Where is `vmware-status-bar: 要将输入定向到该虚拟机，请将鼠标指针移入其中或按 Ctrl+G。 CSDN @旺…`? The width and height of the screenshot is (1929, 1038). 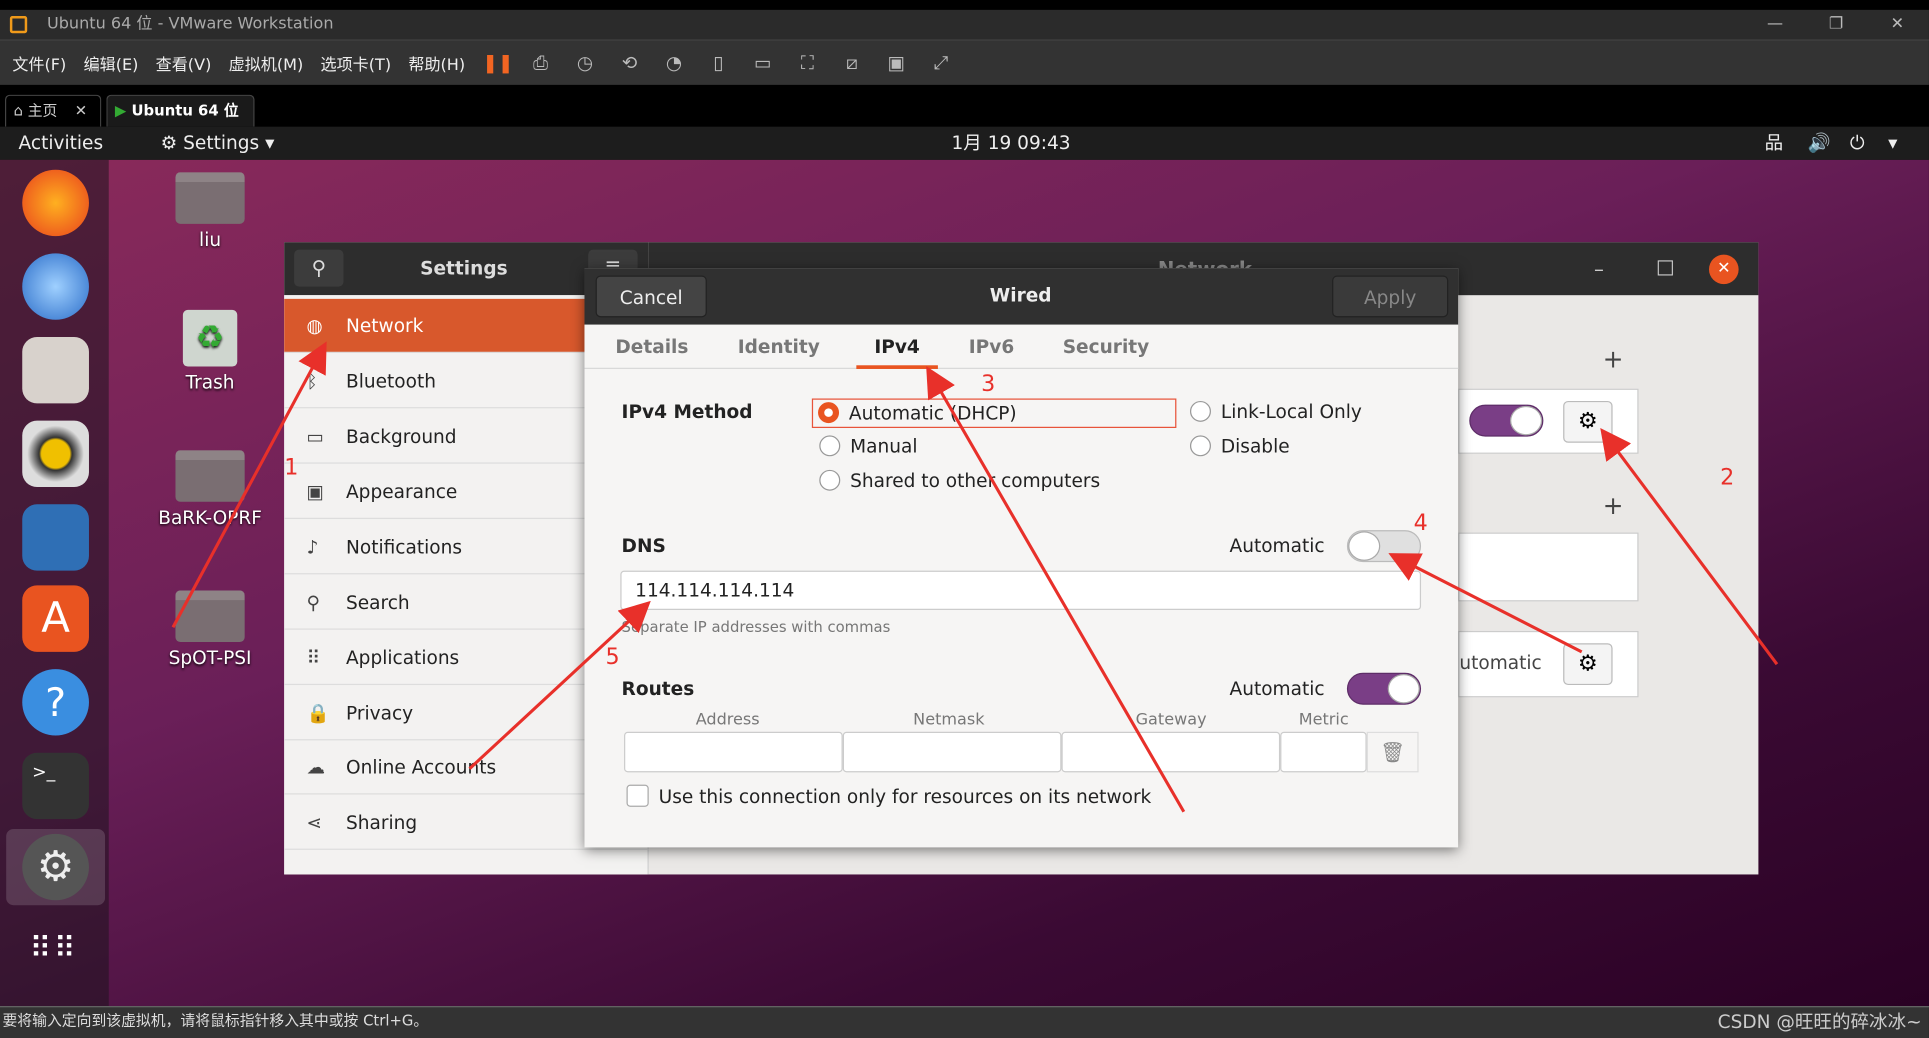 vmware-status-bar: 要将输入定向到该虚拟机，请将鼠标指针移入其中或按 Ctrl+G。 CSDN @旺… is located at coordinates (964, 1022).